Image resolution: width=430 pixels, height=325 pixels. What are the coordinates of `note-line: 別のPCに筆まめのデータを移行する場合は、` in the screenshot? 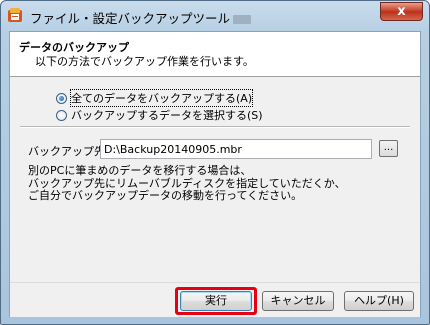 It's located at (140, 170).